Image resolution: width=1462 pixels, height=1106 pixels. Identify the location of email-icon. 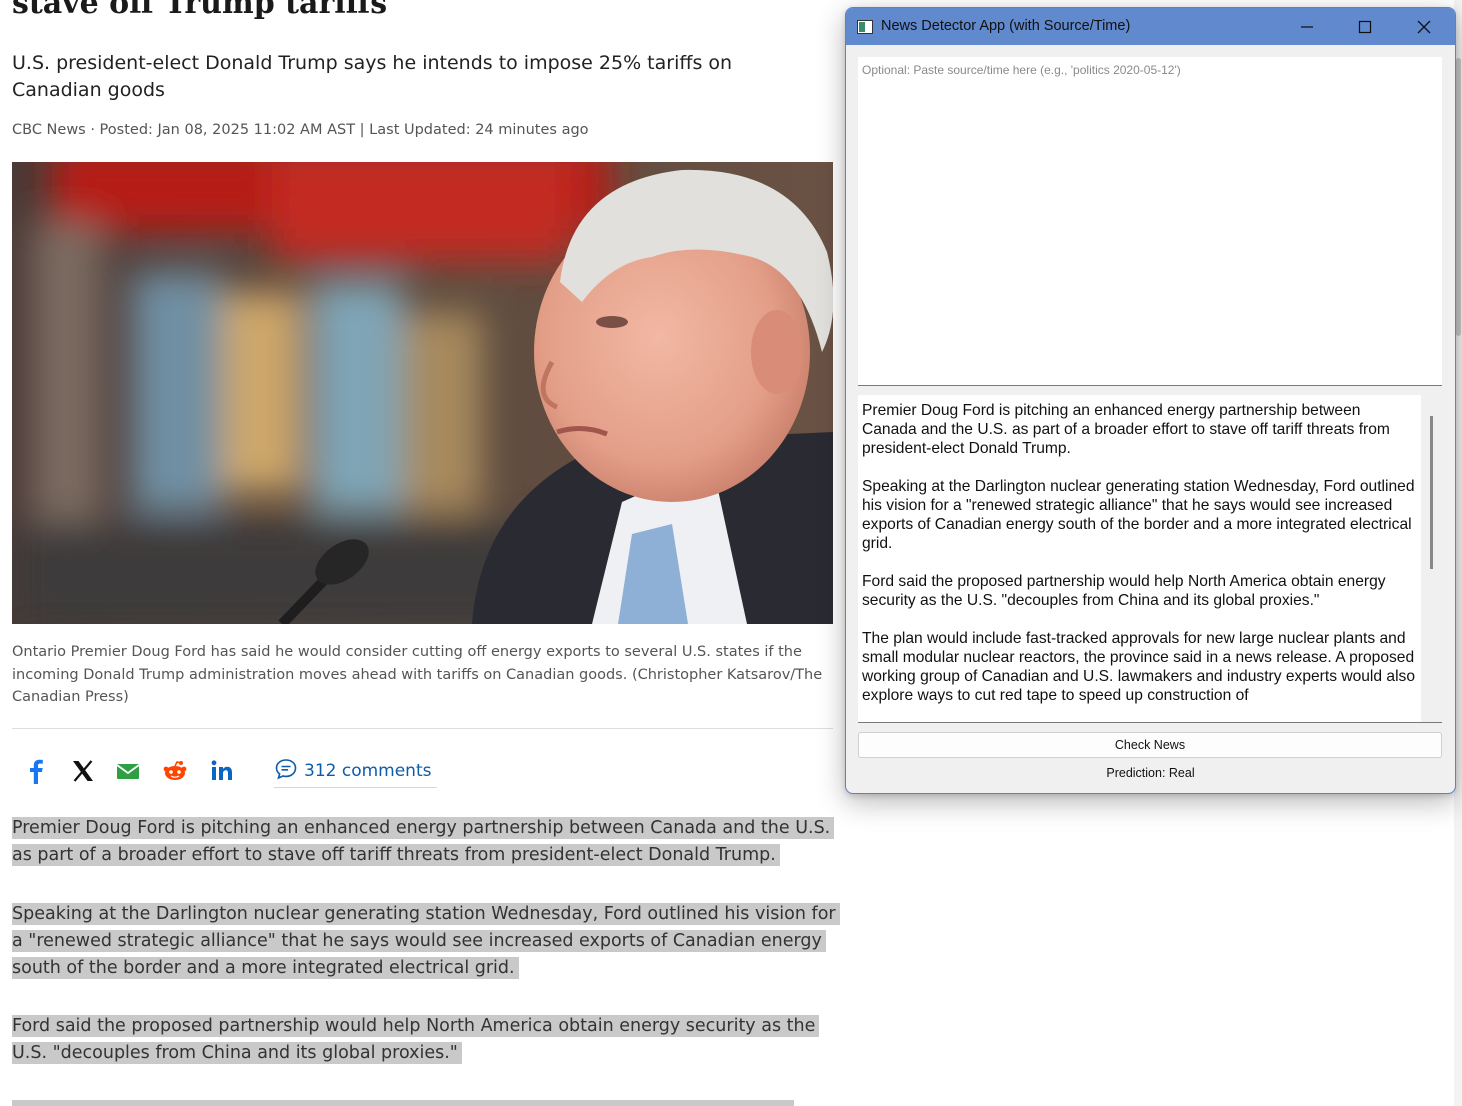
(128, 771).